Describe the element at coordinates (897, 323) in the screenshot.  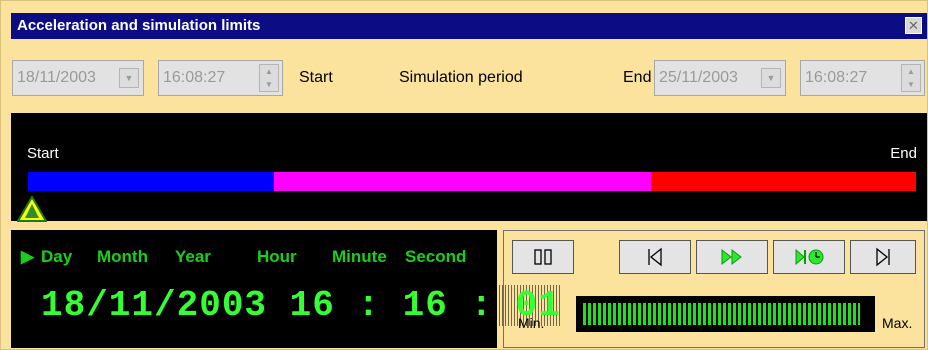
I see `speed-max-label: Max.` at that location.